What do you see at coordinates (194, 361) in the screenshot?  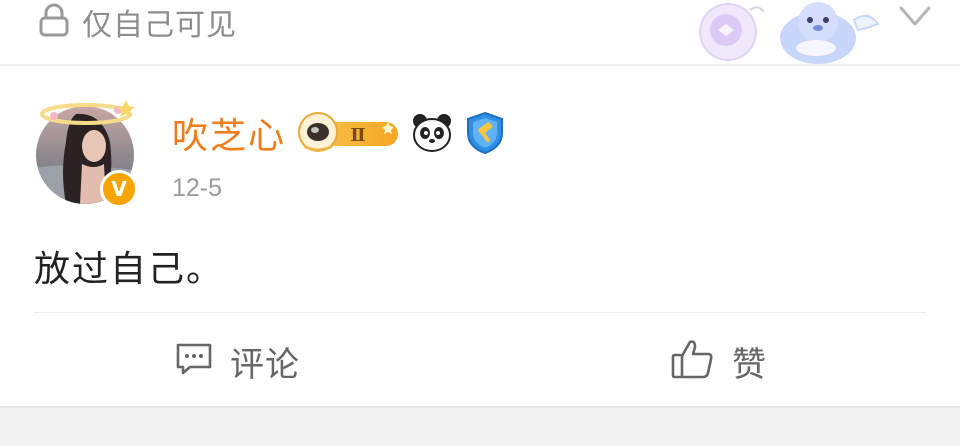 I see `comment-icon` at bounding box center [194, 361].